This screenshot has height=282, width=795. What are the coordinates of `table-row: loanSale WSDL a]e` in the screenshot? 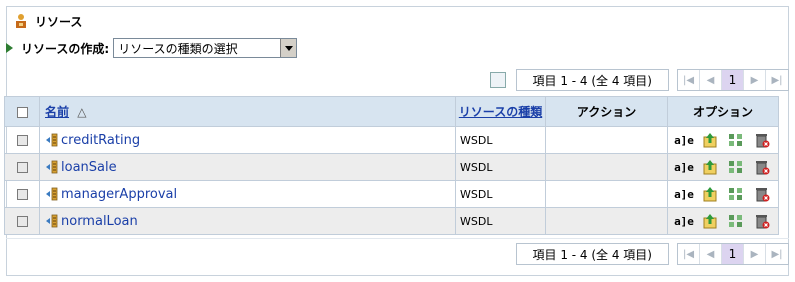 It's located at (391, 167).